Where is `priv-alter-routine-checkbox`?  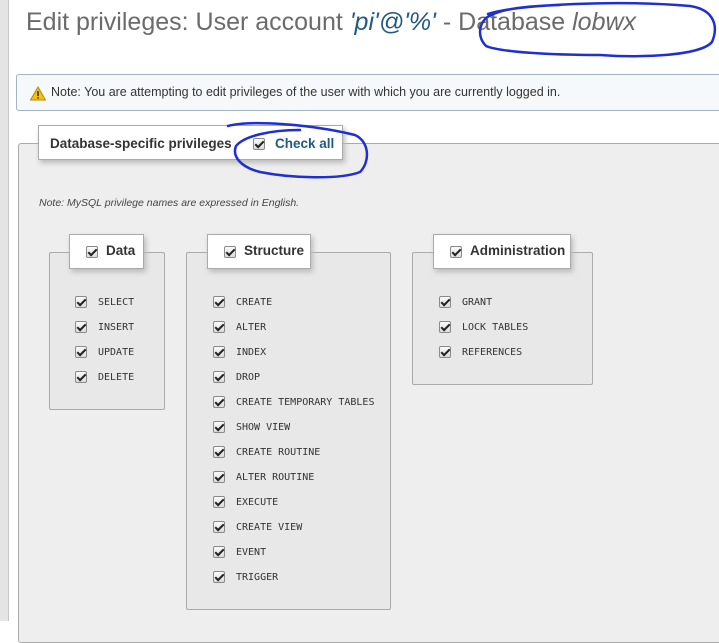
priv-alter-routine-checkbox is located at coordinates (219, 477).